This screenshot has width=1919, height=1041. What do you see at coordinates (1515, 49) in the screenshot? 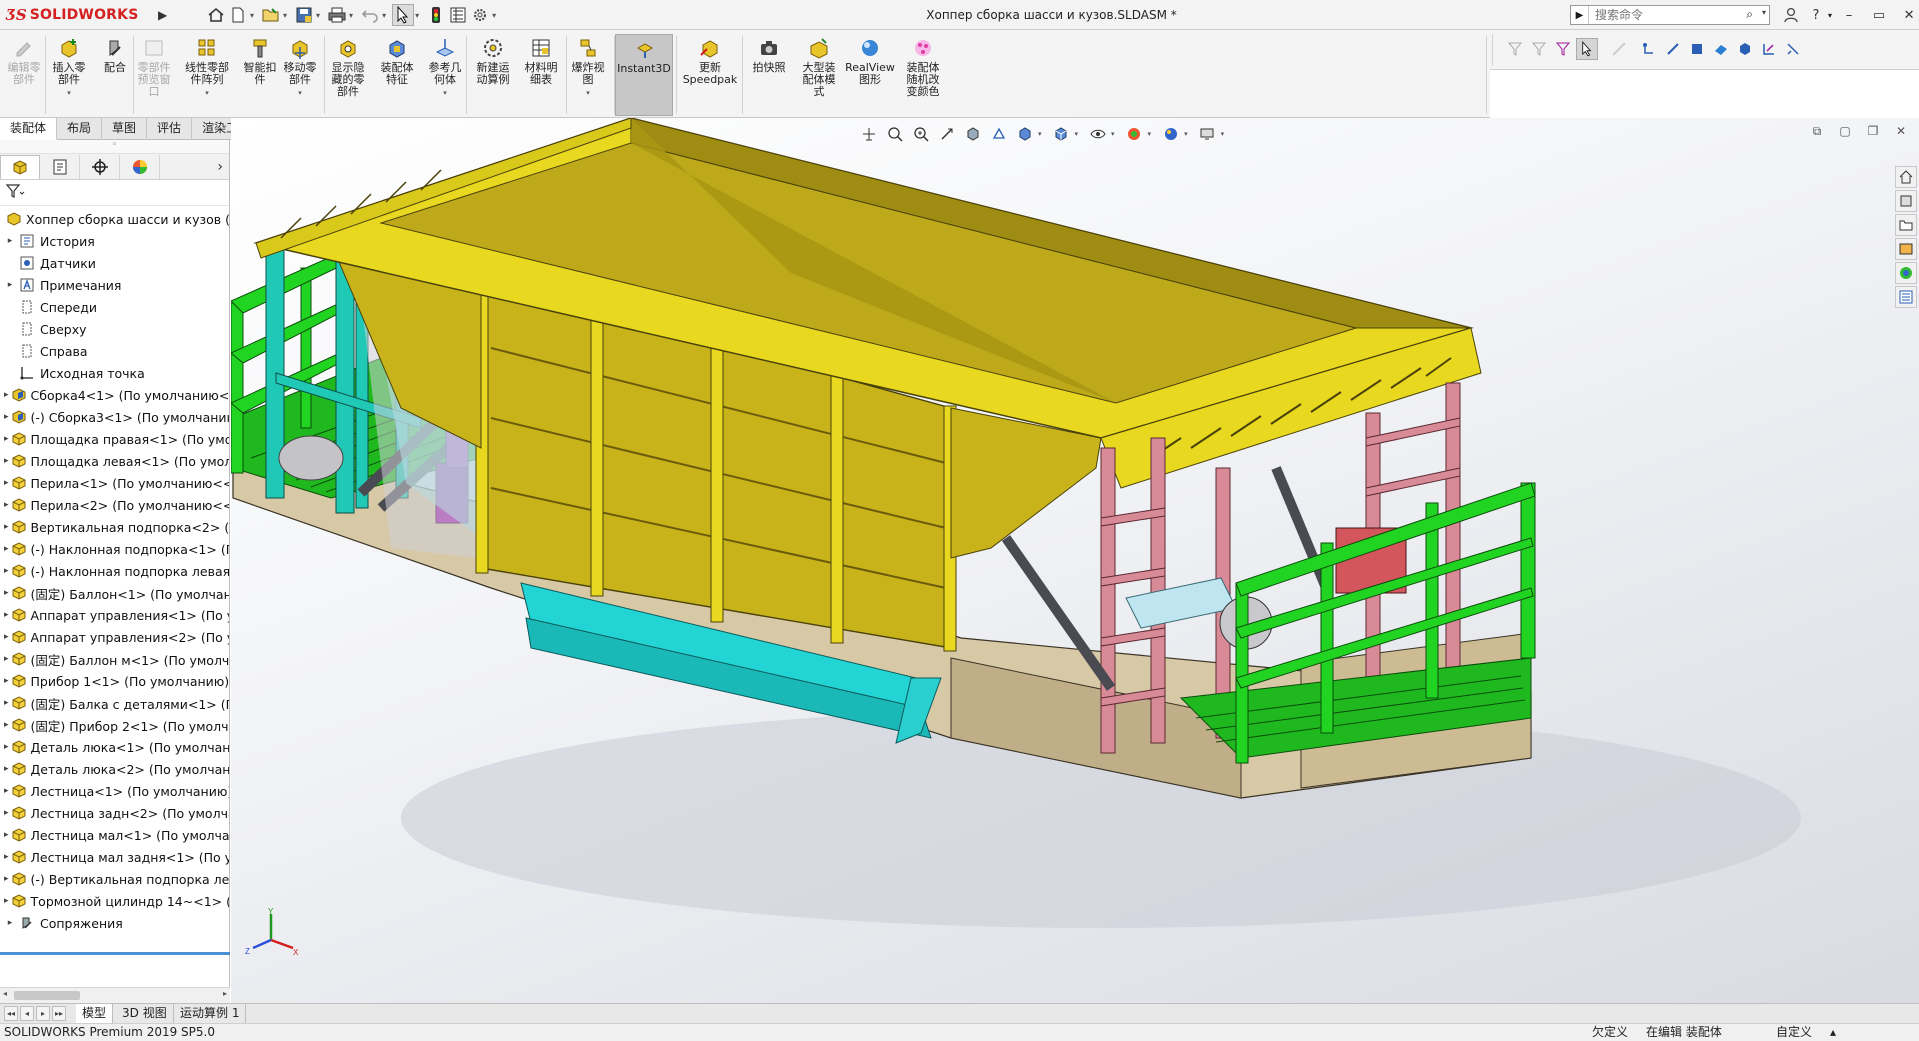
I see `filter-toggle-icon` at bounding box center [1515, 49].